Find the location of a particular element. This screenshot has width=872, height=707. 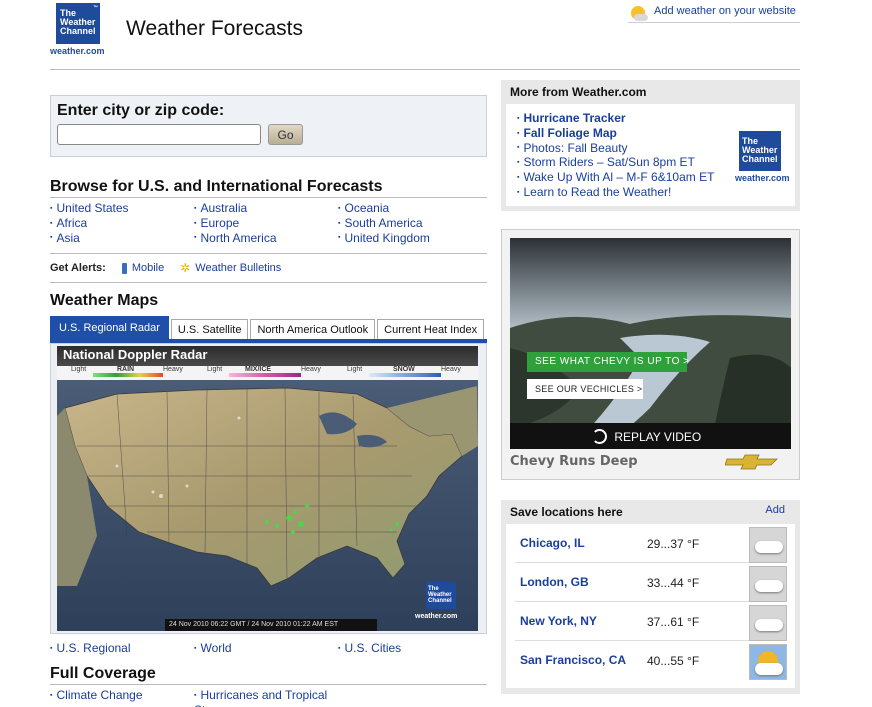

coverage-hurricanes: Hurricanes and Tropical Storms is located at coordinates (266, 697).